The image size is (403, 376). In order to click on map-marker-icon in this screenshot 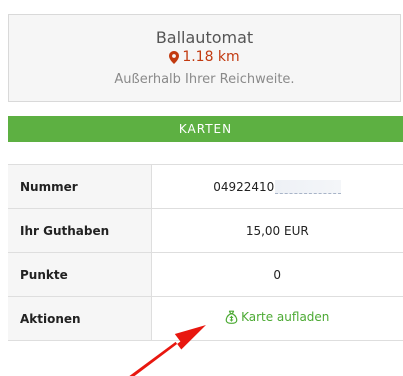, I will do `click(174, 57)`.